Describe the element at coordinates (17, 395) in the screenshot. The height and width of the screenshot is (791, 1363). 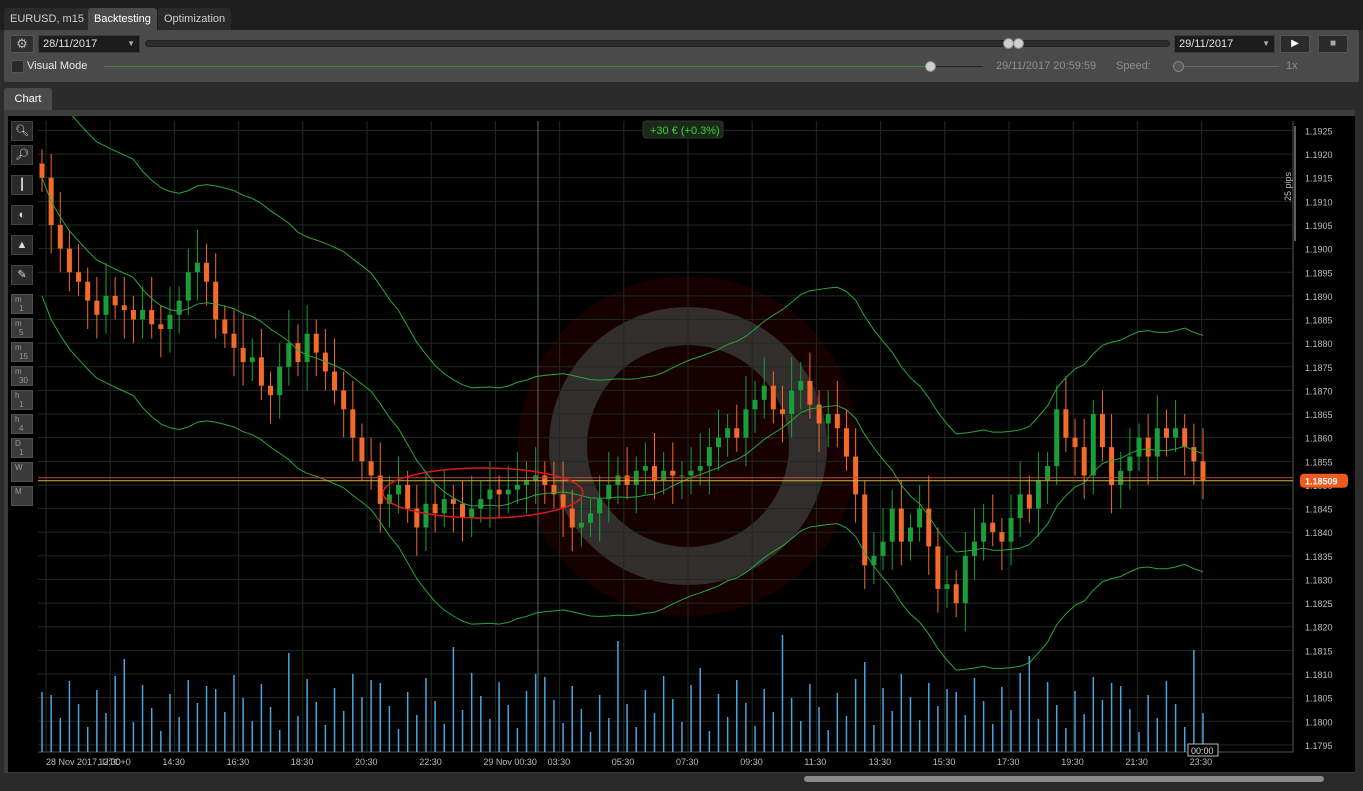
I see `timeframe-unit: h` at that location.